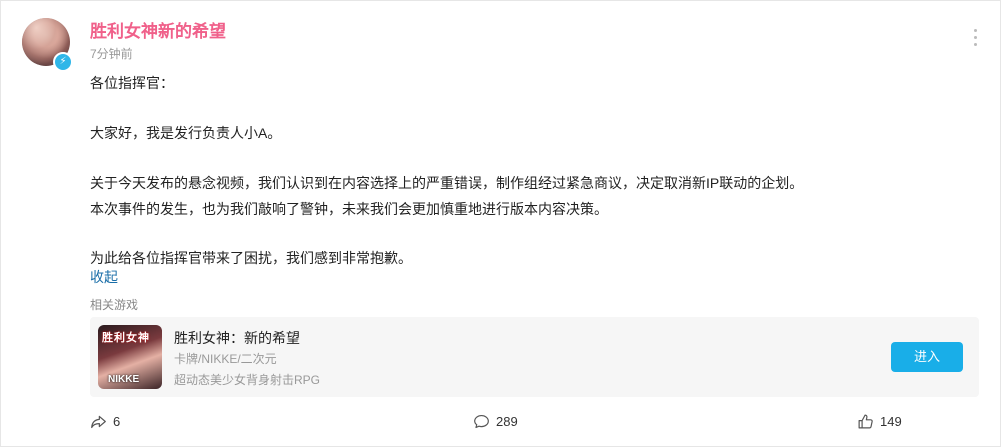 This screenshot has width=1001, height=447. I want to click on post-line: 为此给各位指挥官带来了困扰，我们感到非常抱歉。, so click(251, 258).